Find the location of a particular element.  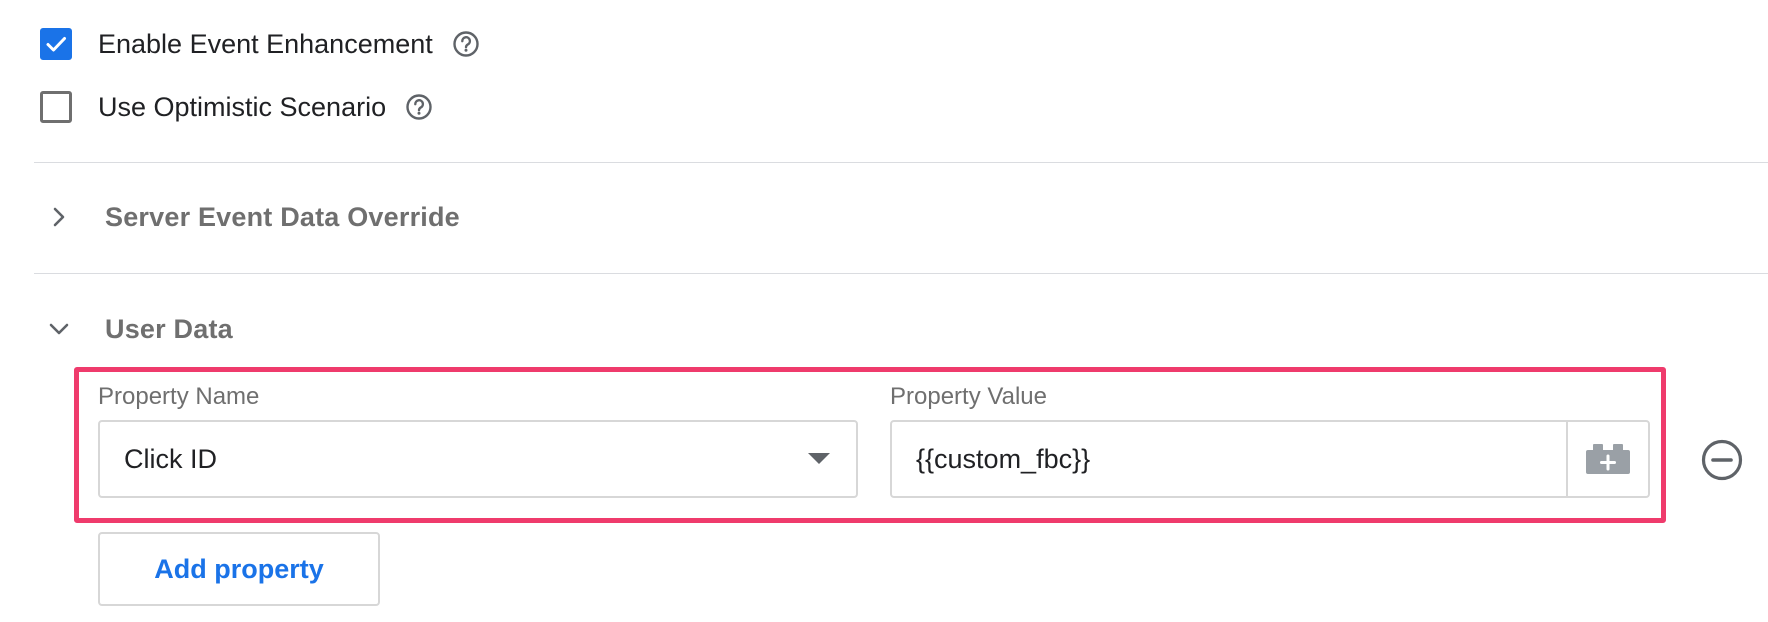

section-server-event-data-override: Server Event Data Override is located at coordinates (252, 217).